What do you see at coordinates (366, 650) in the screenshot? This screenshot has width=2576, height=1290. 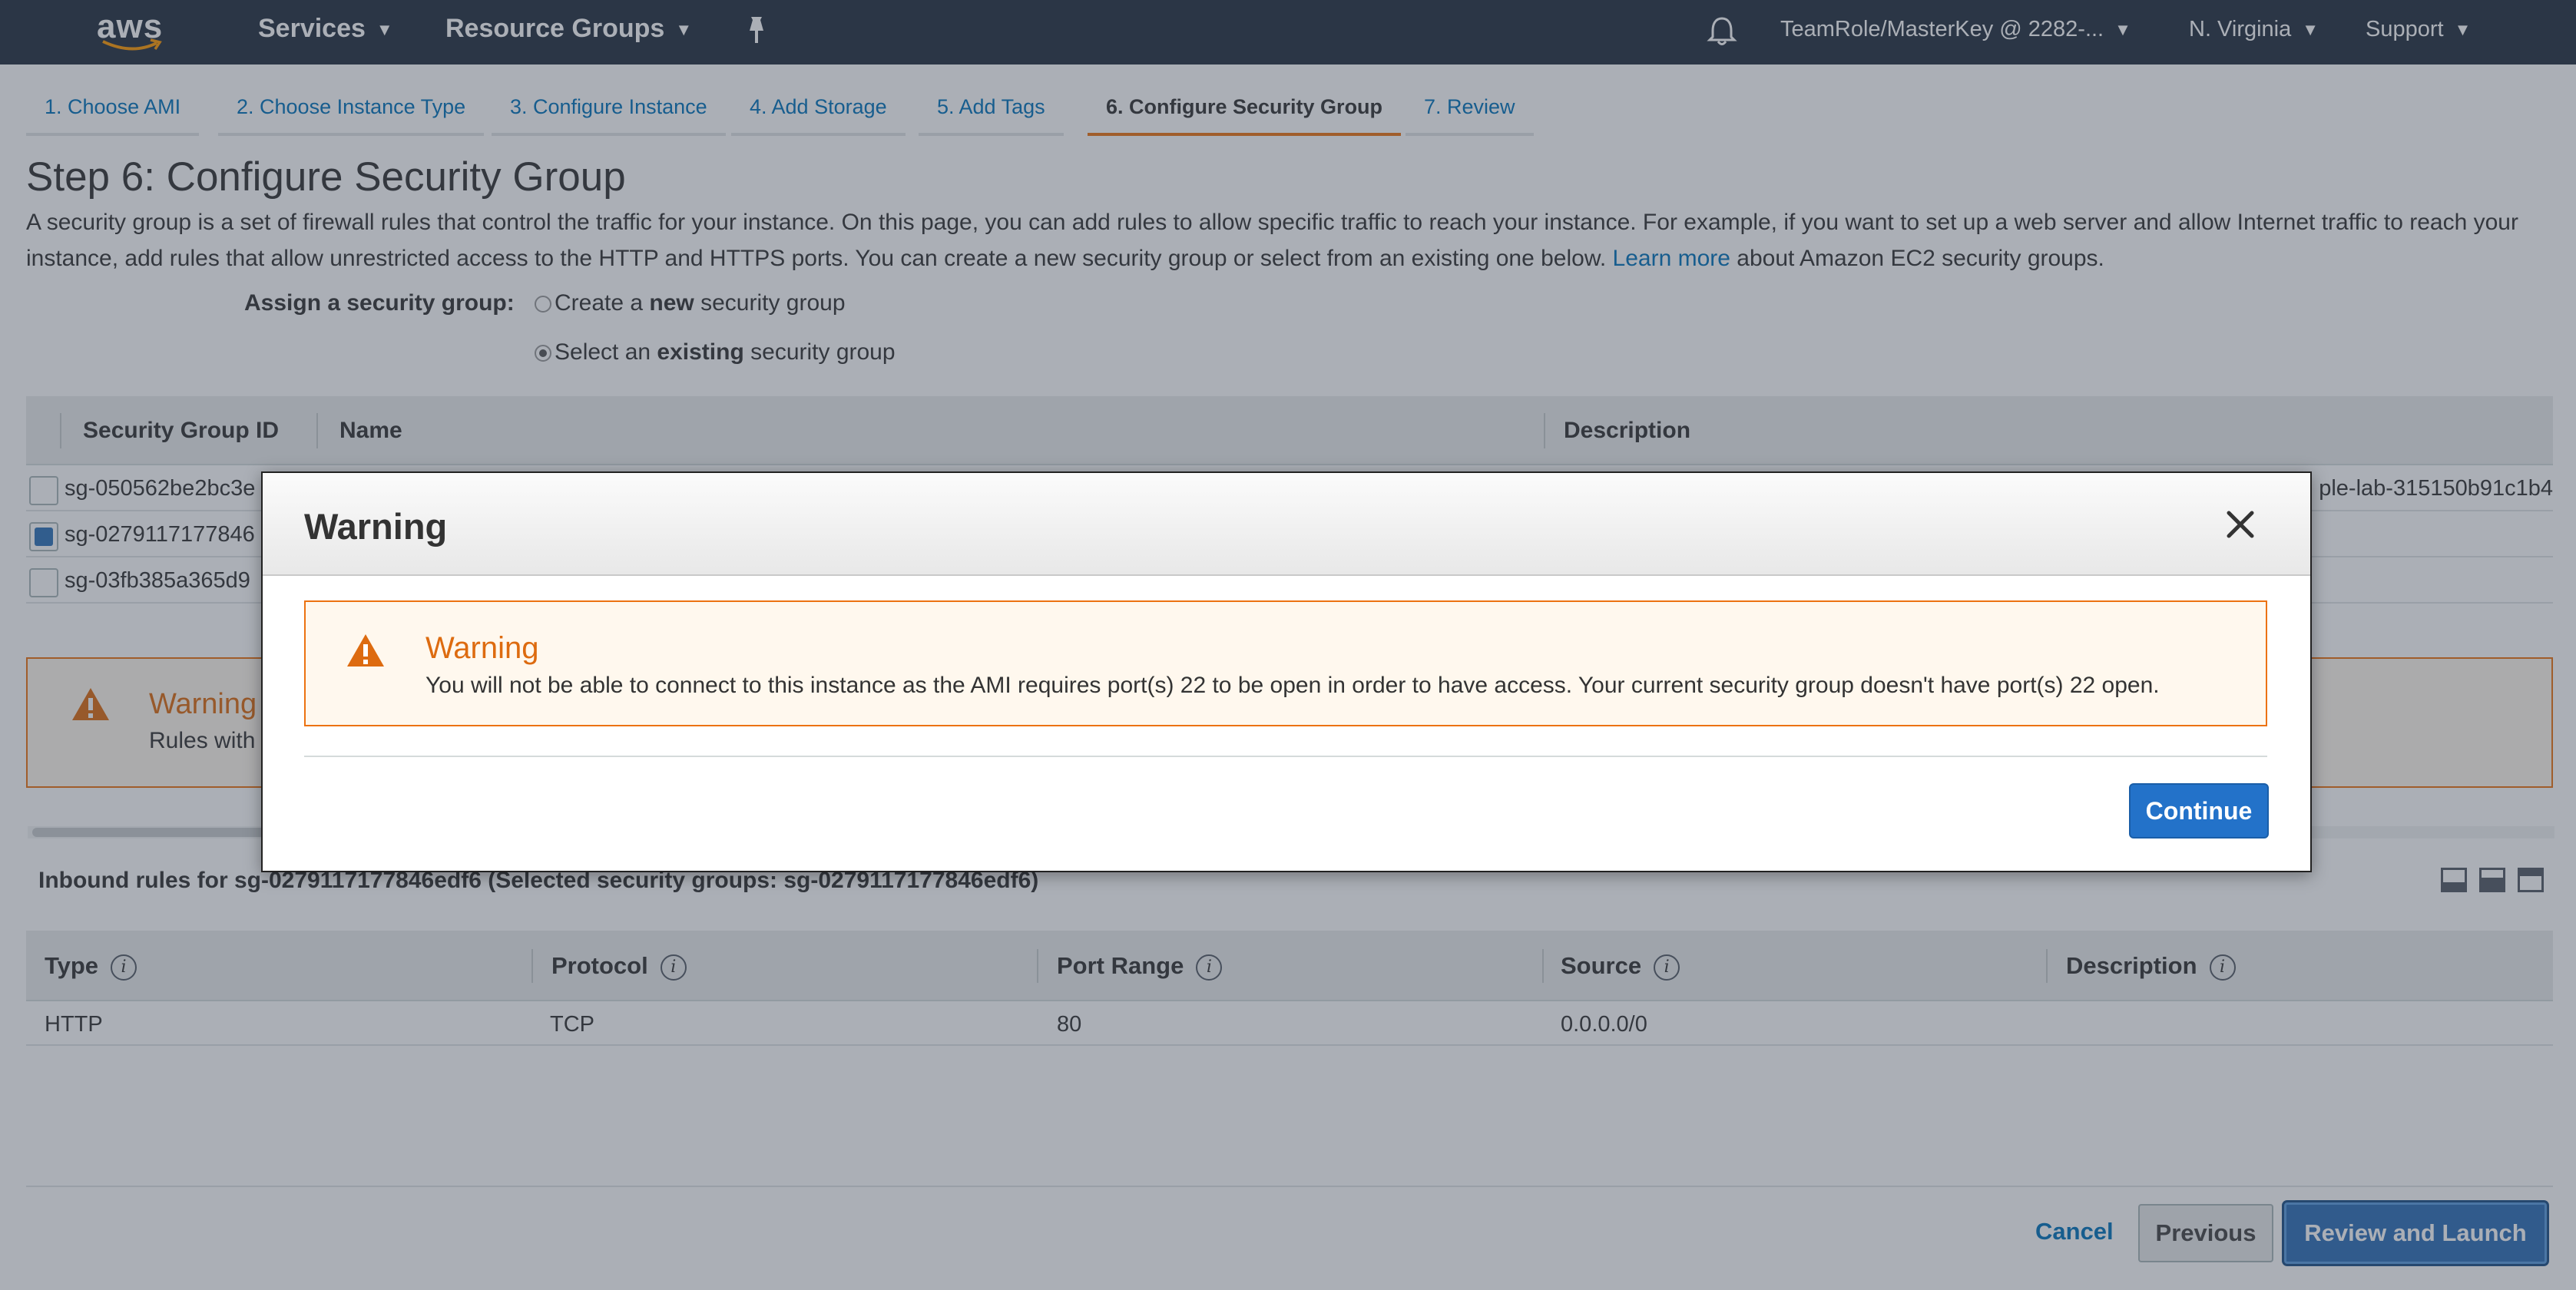 I see `warning-icon` at bounding box center [366, 650].